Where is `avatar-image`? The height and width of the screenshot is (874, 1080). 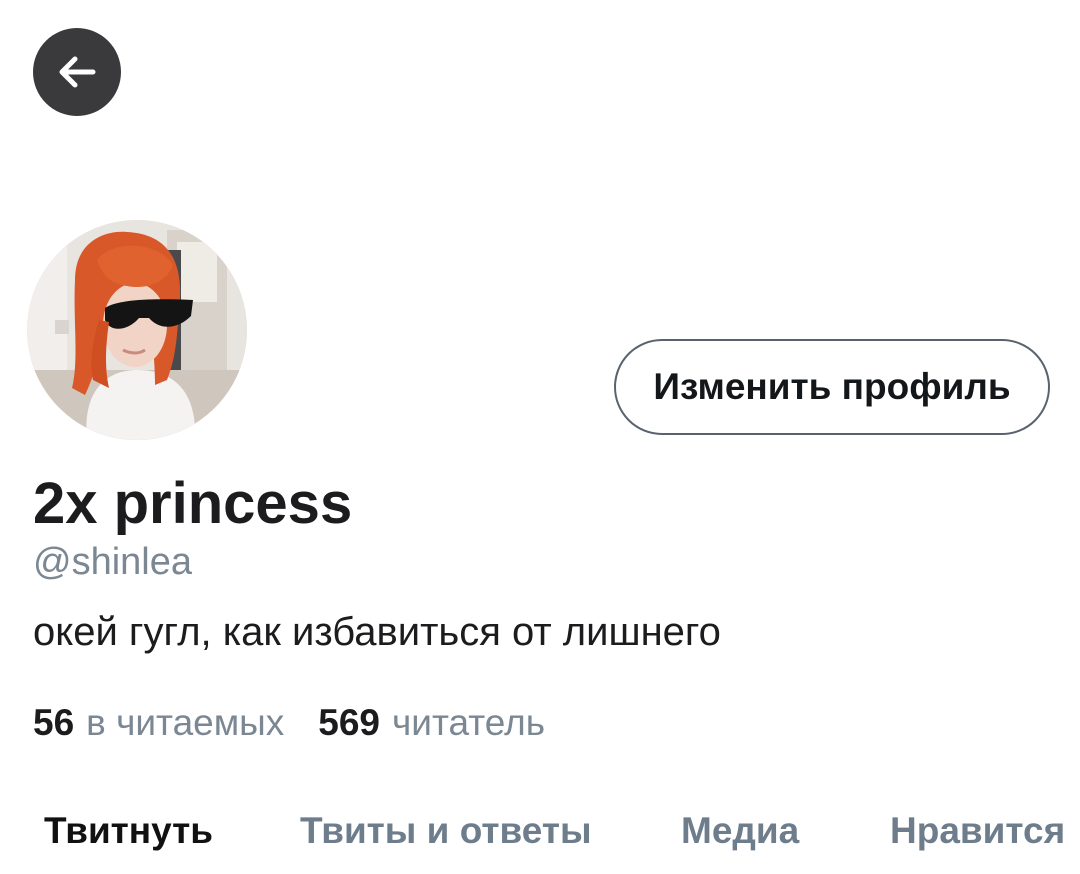
avatar-image is located at coordinates (137, 330).